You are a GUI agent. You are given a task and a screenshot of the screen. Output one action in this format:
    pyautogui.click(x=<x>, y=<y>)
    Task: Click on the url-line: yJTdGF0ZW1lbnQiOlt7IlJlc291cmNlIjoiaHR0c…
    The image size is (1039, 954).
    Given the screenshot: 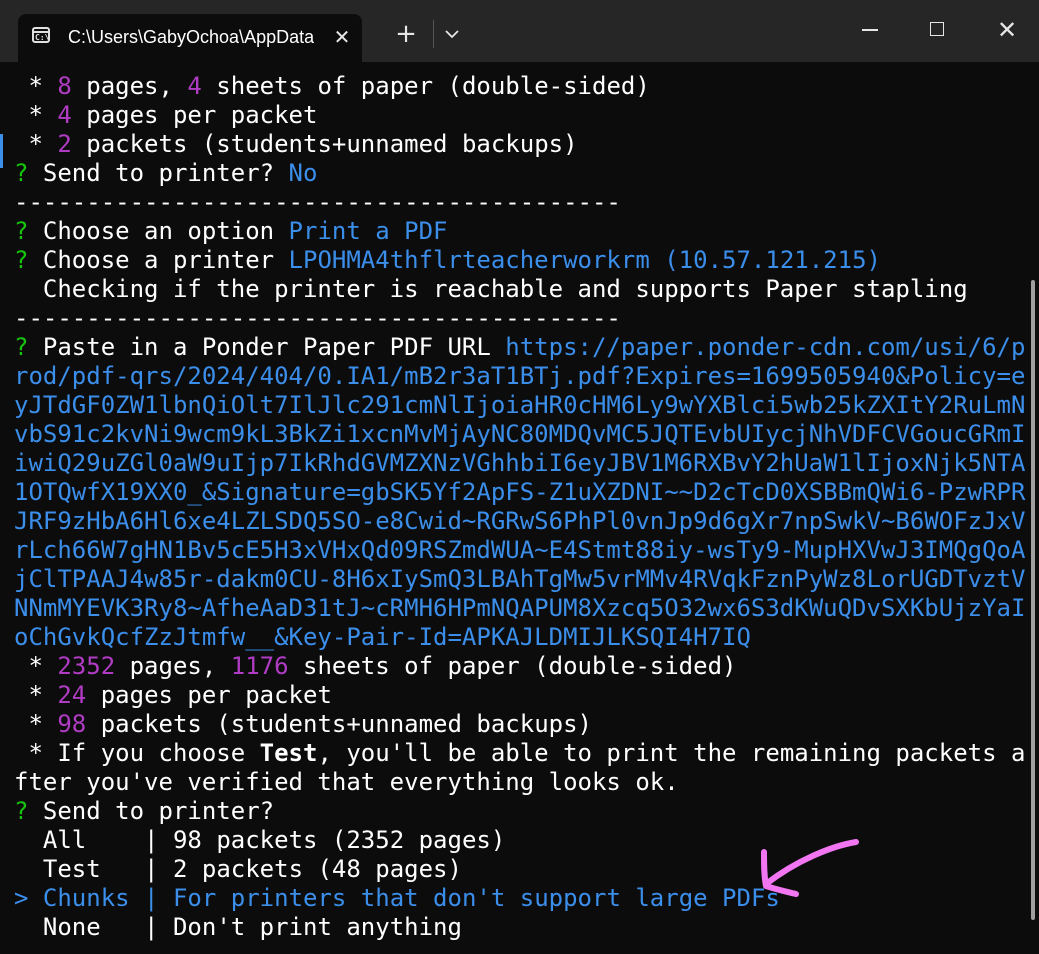 What is the action you would take?
    pyautogui.click(x=520, y=405)
    